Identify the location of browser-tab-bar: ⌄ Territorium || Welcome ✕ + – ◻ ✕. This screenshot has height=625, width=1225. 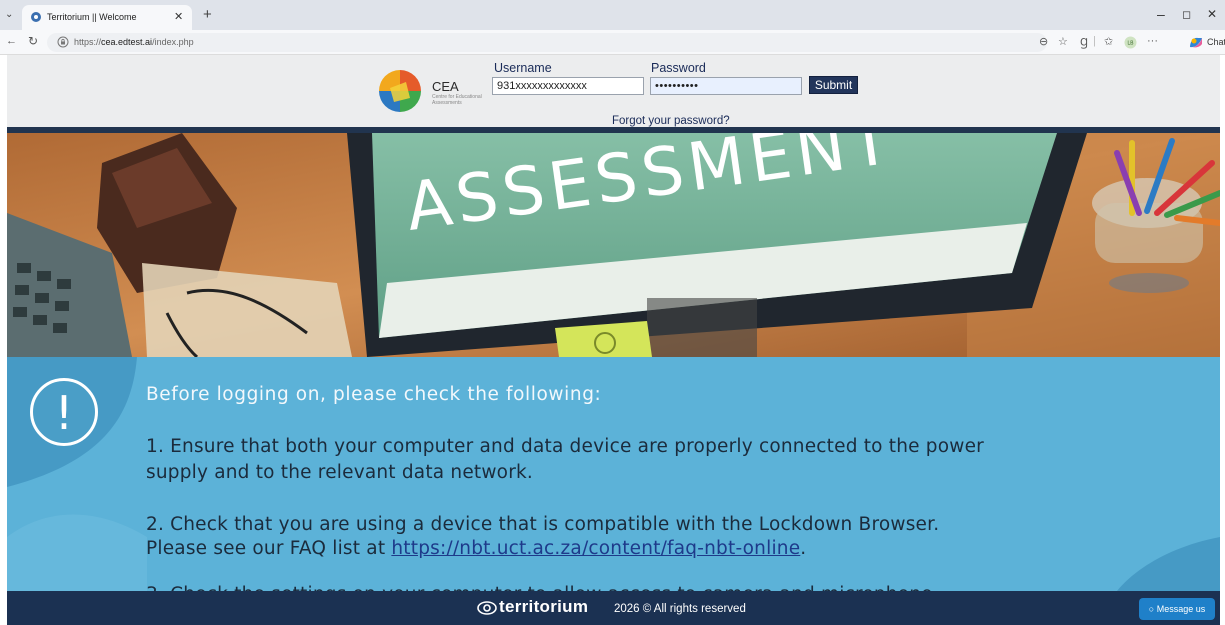
(612, 15).